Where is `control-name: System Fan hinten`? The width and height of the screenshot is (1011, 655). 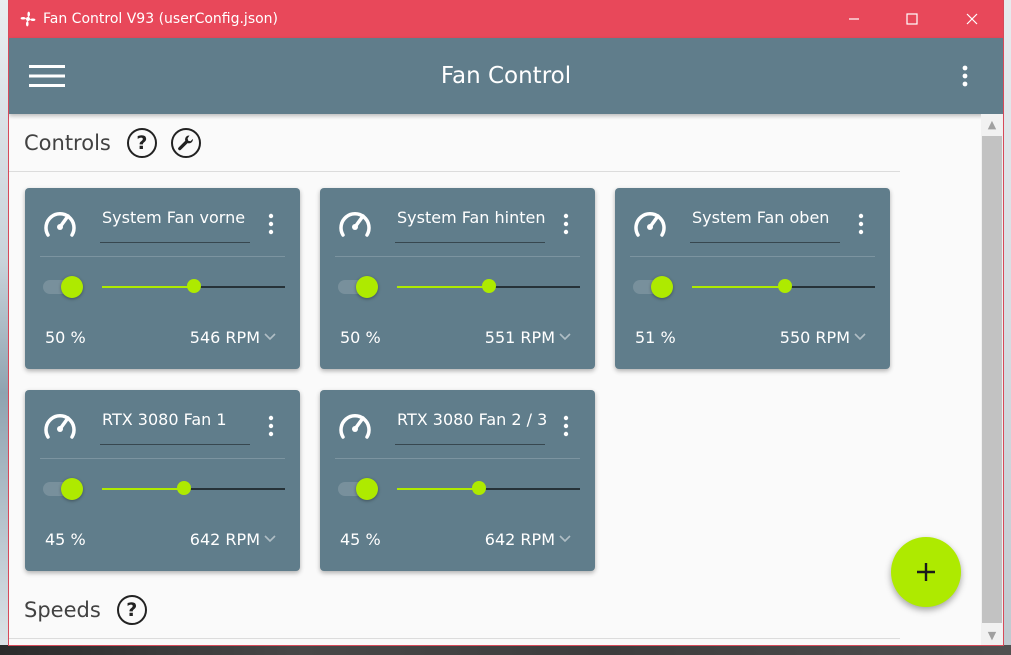 control-name: System Fan hinten is located at coordinates (471, 218).